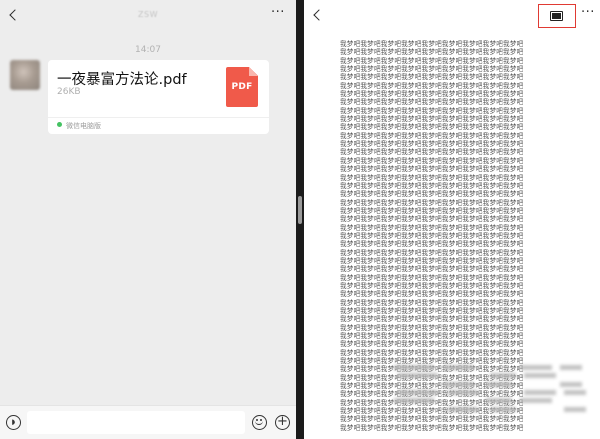 This screenshot has width=600, height=439. Describe the element at coordinates (13, 422) in the screenshot. I see `voice-input-icon: ◗` at that location.